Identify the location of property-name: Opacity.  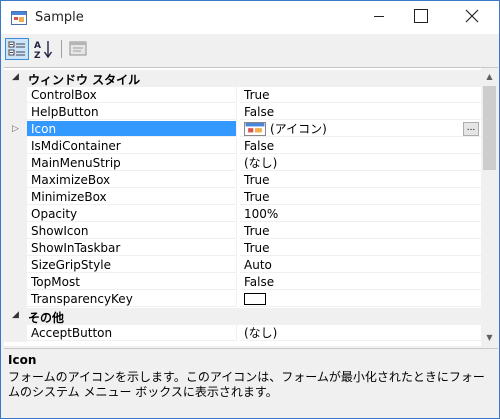
(132, 214).